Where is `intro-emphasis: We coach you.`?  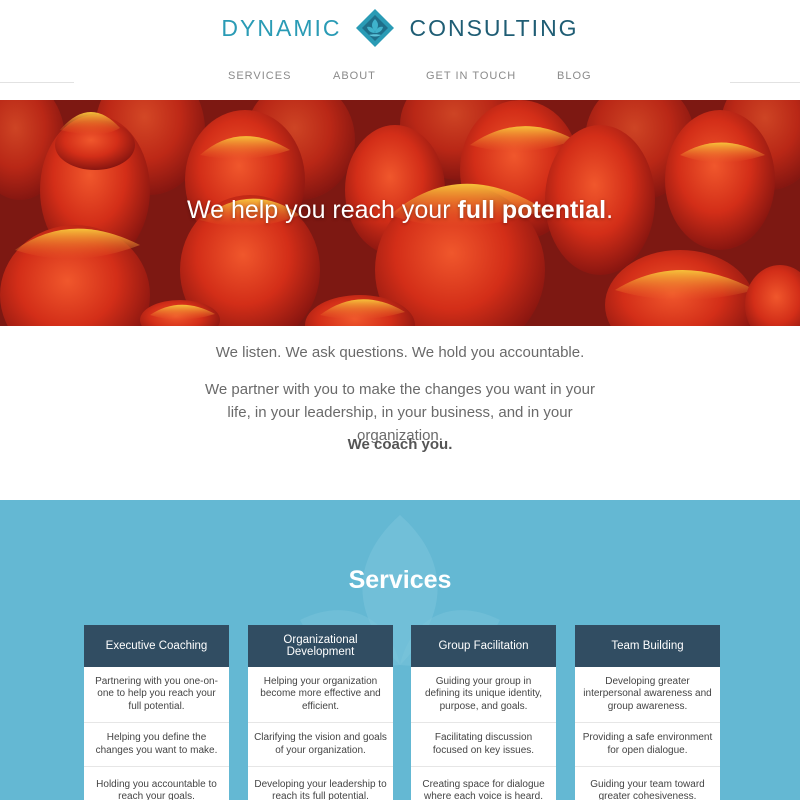 intro-emphasis: We coach you. is located at coordinates (400, 444).